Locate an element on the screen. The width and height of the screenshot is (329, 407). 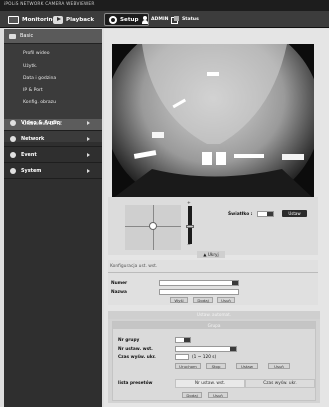
sidebar-item-data-godzina: Data i godzina is located at coordinates (39, 78).